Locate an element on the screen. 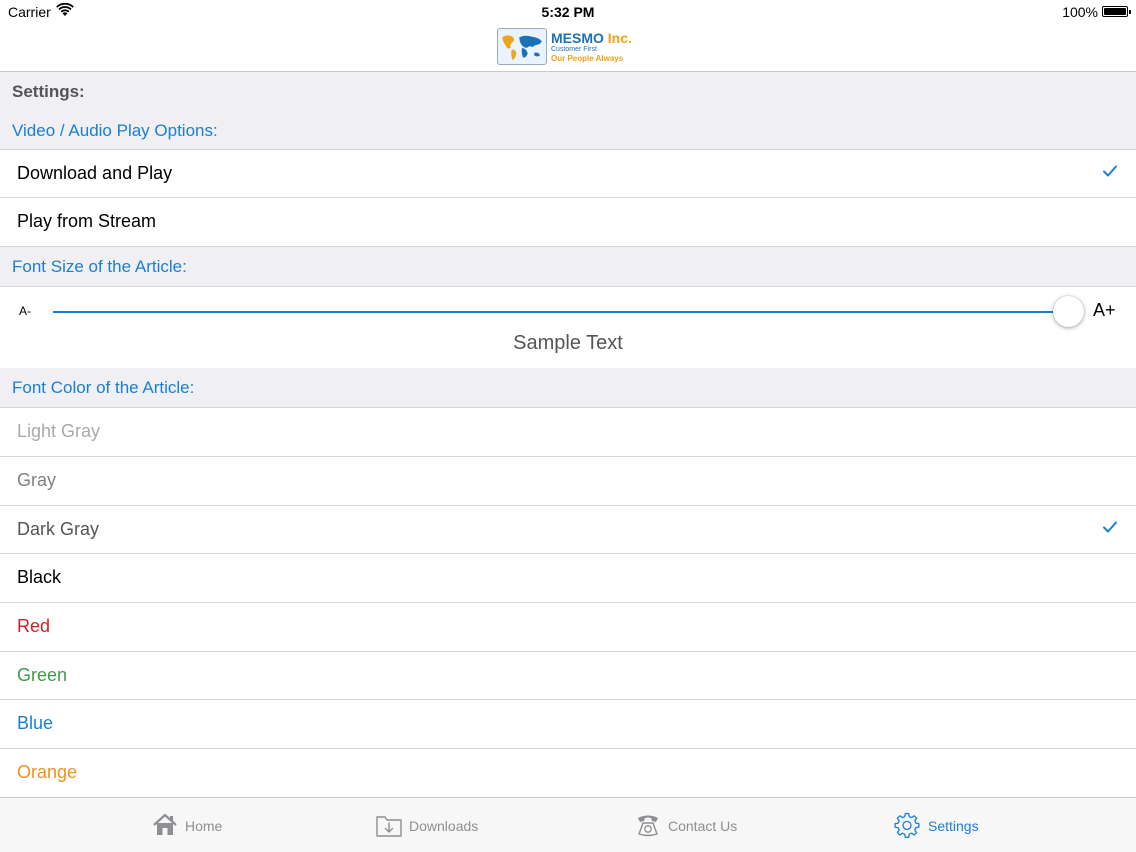  sample-text: Sample Text is located at coordinates (568, 343).